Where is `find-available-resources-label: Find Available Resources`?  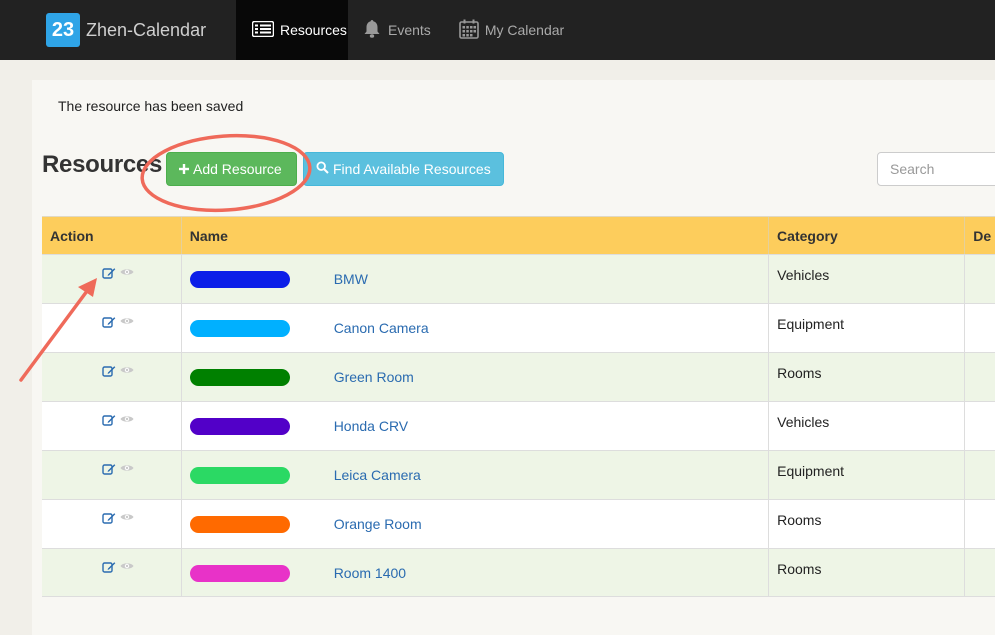 find-available-resources-label: Find Available Resources is located at coordinates (412, 169).